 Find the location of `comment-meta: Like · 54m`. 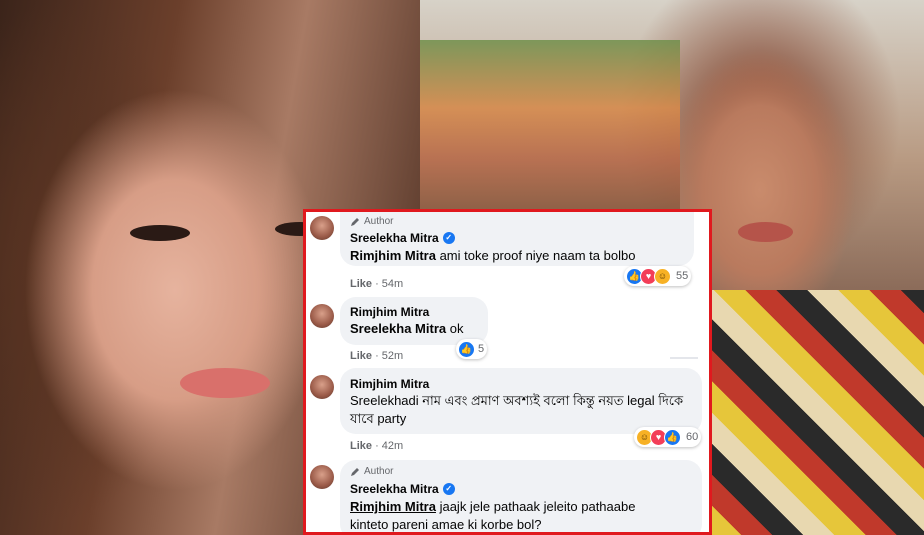

comment-meta: Like · 54m is located at coordinates (377, 284).